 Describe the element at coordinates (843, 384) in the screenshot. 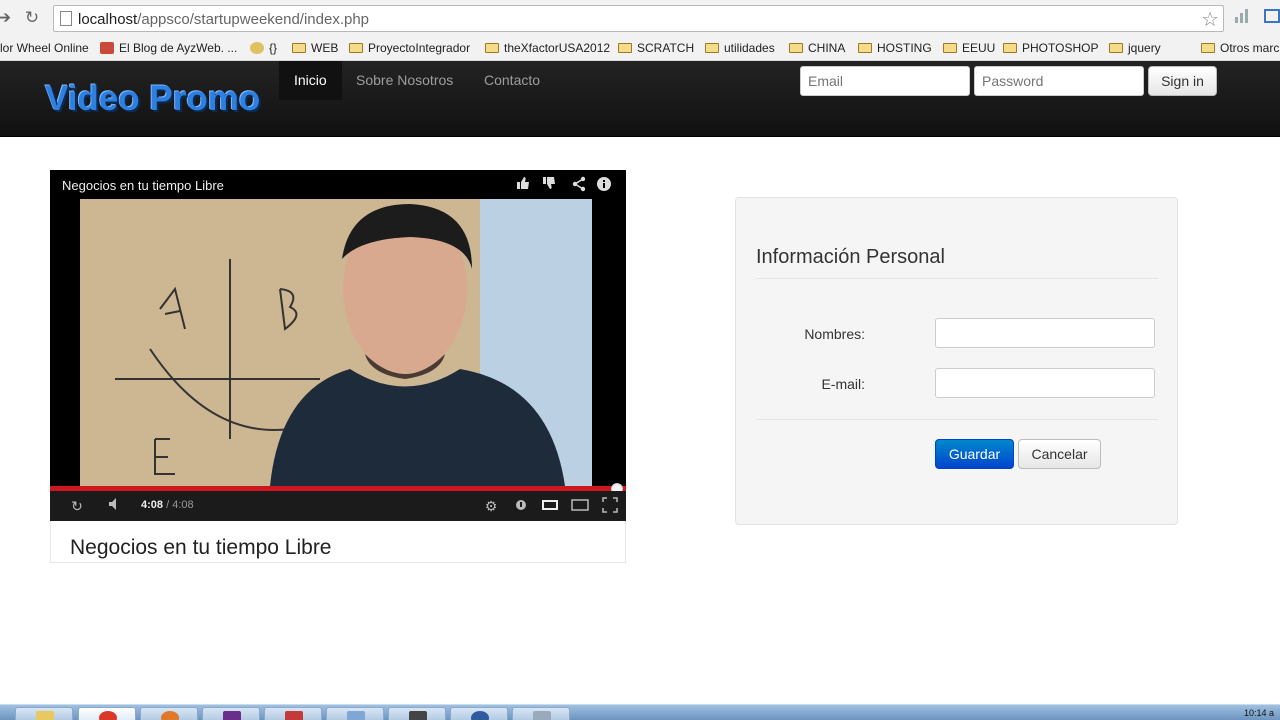

I see `email-label: E-mail:` at that location.